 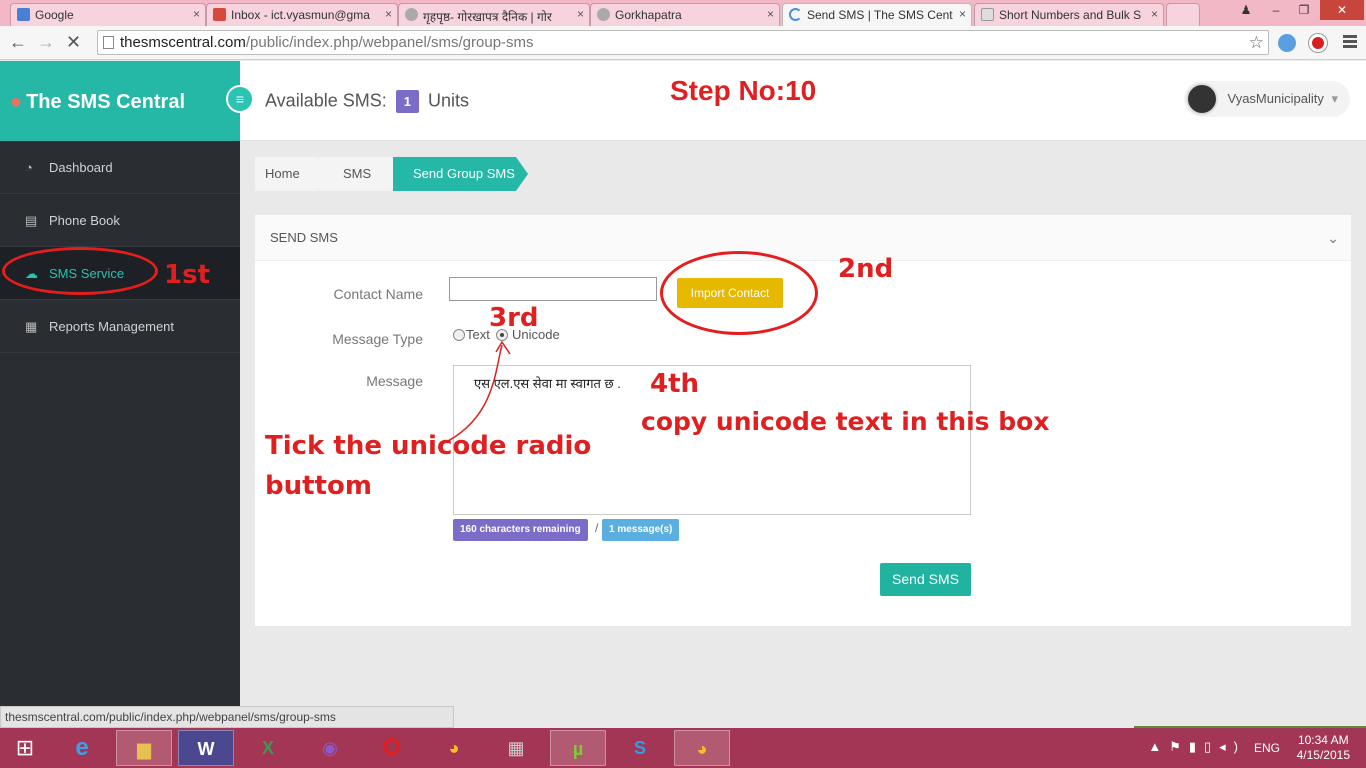 I want to click on tab-send-sms: Send SMS | The SMS Cent ×, so click(x=877, y=14).